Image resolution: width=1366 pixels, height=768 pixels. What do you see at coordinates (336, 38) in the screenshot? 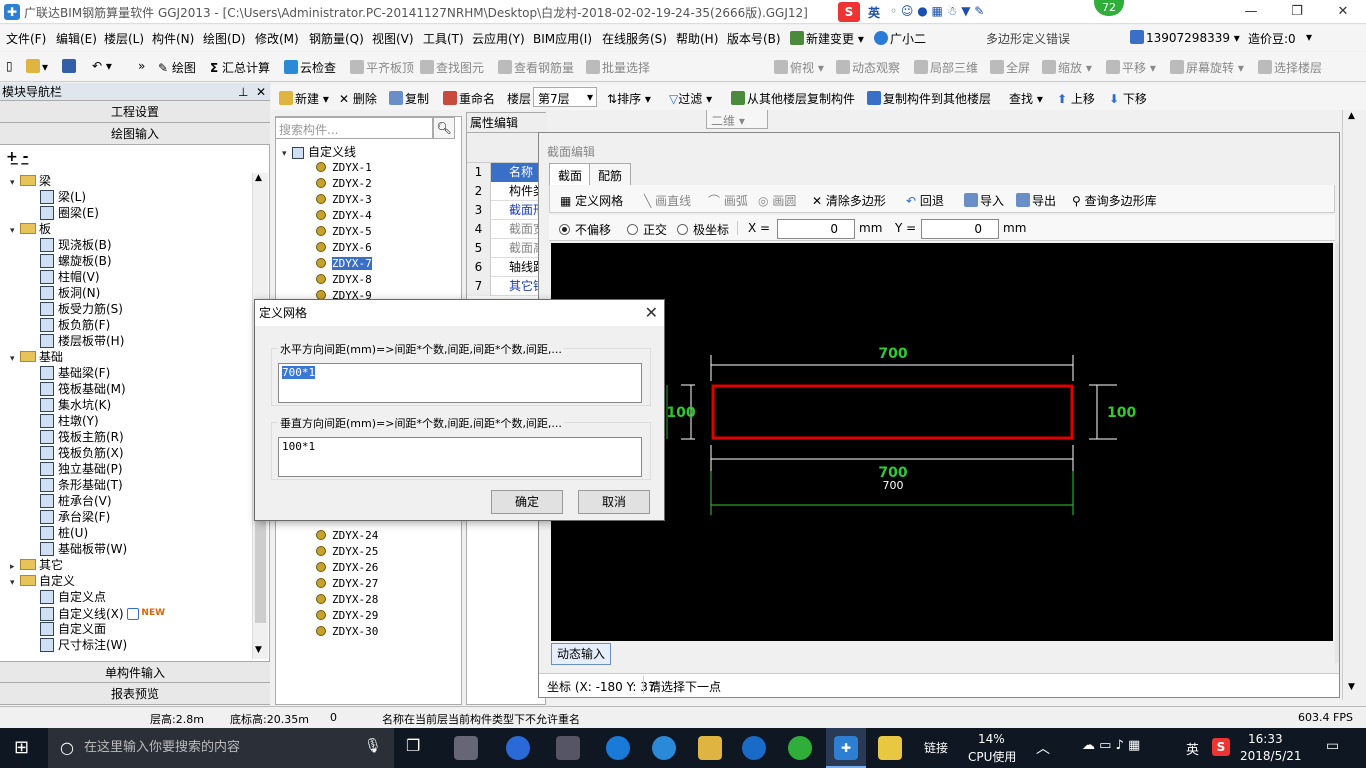
I see `menu-rebar-qty: 钢筋量(Q)` at bounding box center [336, 38].